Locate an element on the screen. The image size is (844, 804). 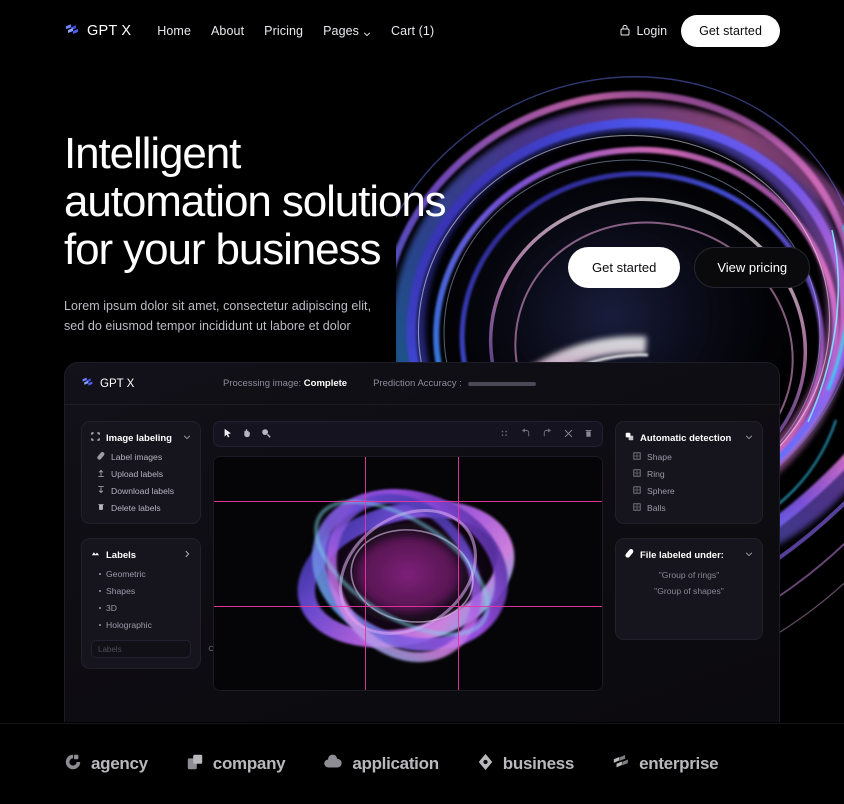
diamond-icon is located at coordinates (485, 764).